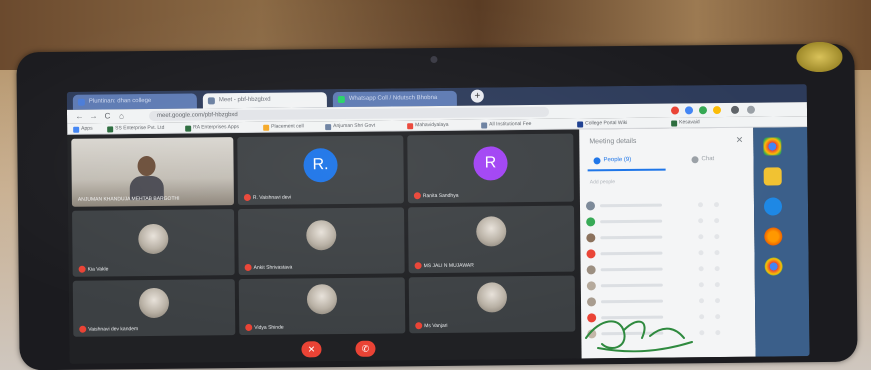 Image resolution: width=871 pixels, height=370 pixels. Describe the element at coordinates (107, 115) in the screenshot. I see `reload-icon: C` at that location.